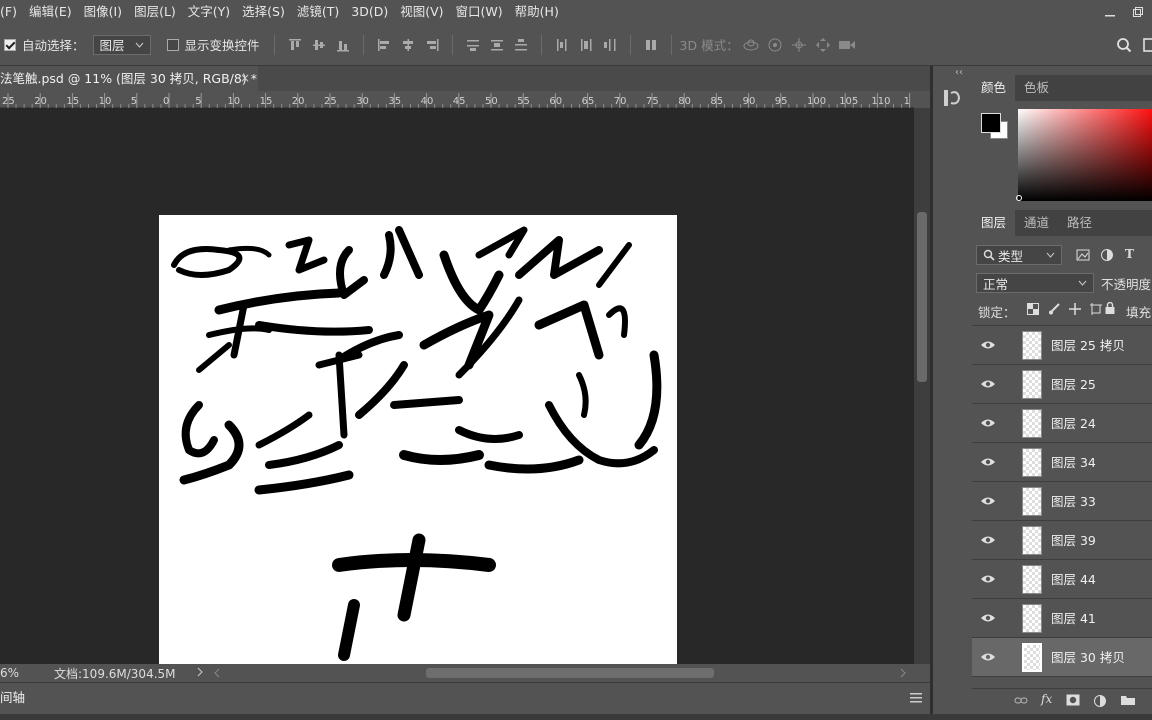 The image size is (1152, 720). Describe the element at coordinates (916, 699) in the screenshot. I see `panel-menu-icon` at that location.